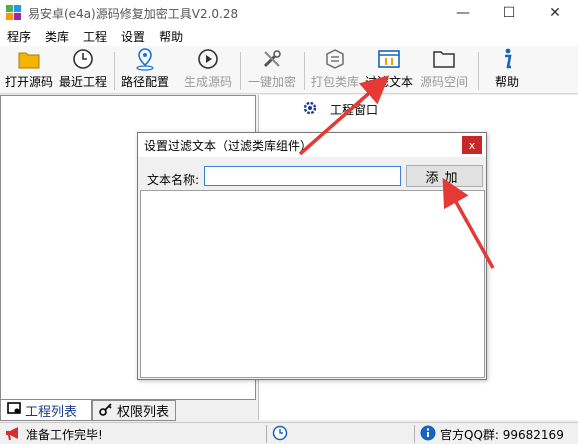 This screenshot has width=578, height=444. What do you see at coordinates (289, 433) in the screenshot?
I see `status-bar: 准备工作完毕! 官方QQ群: 99682169` at bounding box center [289, 433].